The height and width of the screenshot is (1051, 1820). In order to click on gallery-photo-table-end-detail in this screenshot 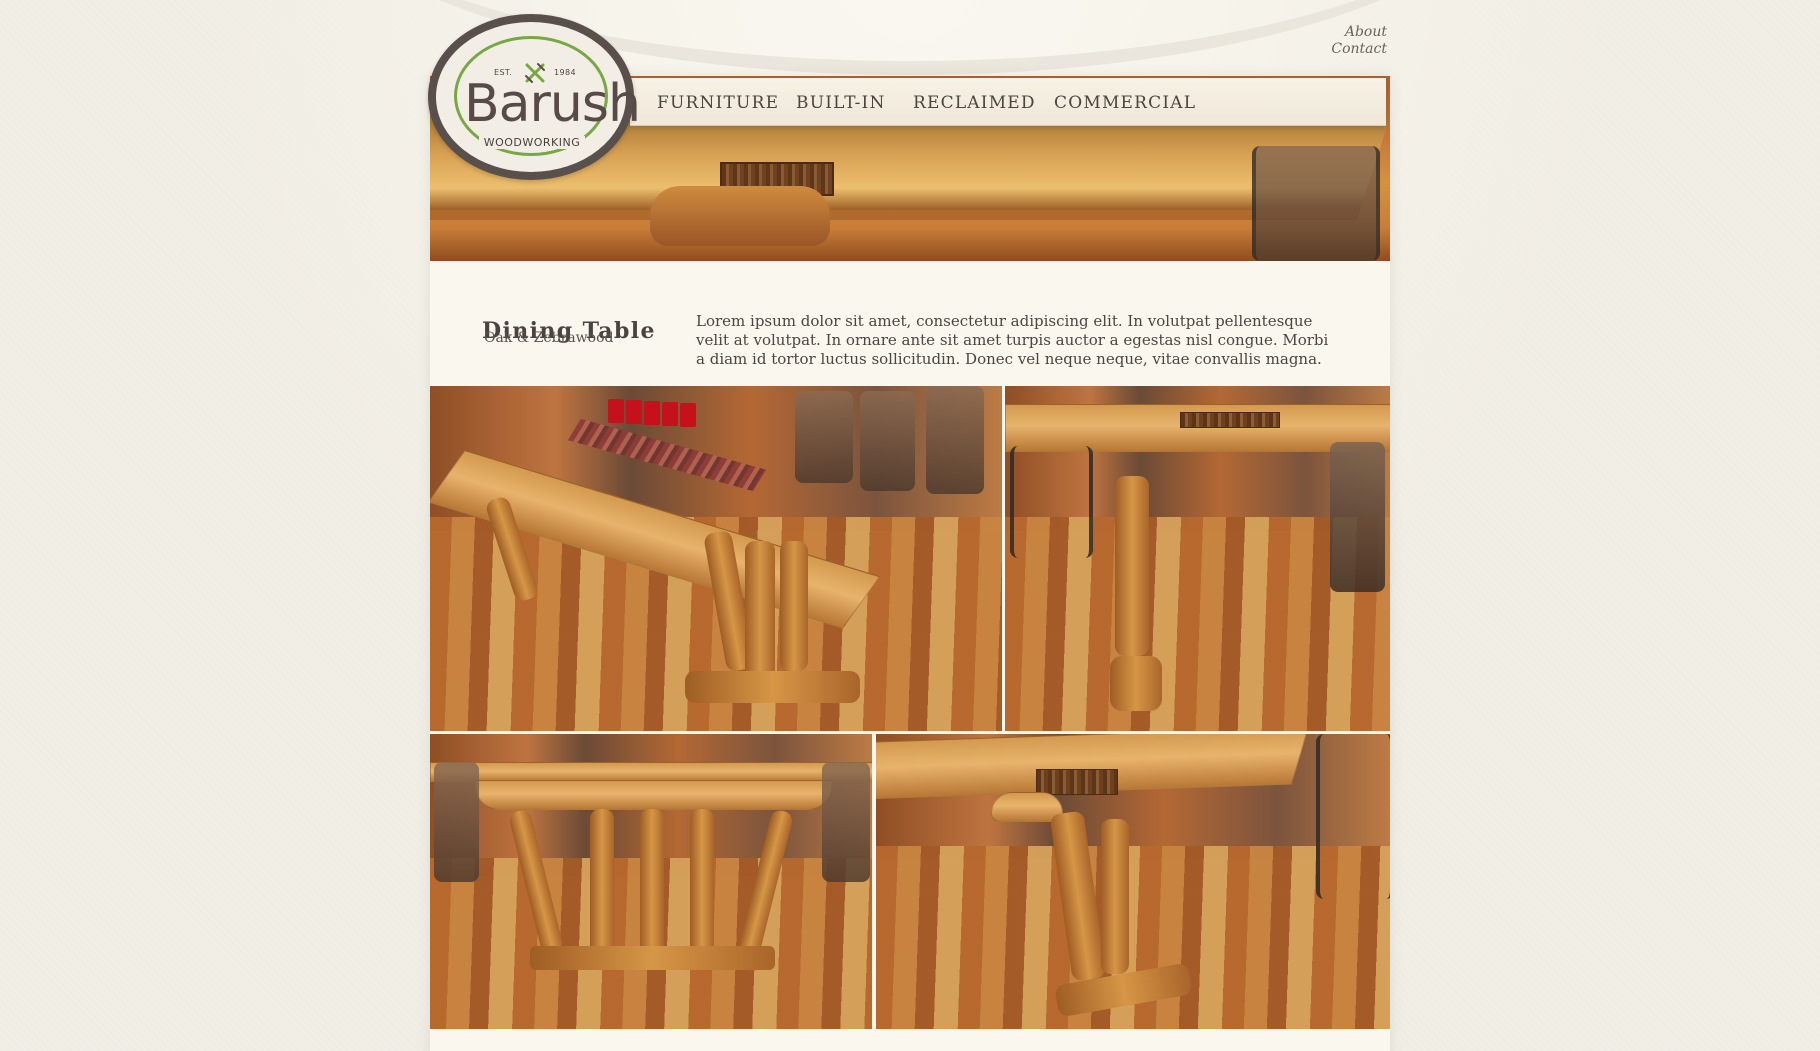, I will do `click(1197, 558)`.